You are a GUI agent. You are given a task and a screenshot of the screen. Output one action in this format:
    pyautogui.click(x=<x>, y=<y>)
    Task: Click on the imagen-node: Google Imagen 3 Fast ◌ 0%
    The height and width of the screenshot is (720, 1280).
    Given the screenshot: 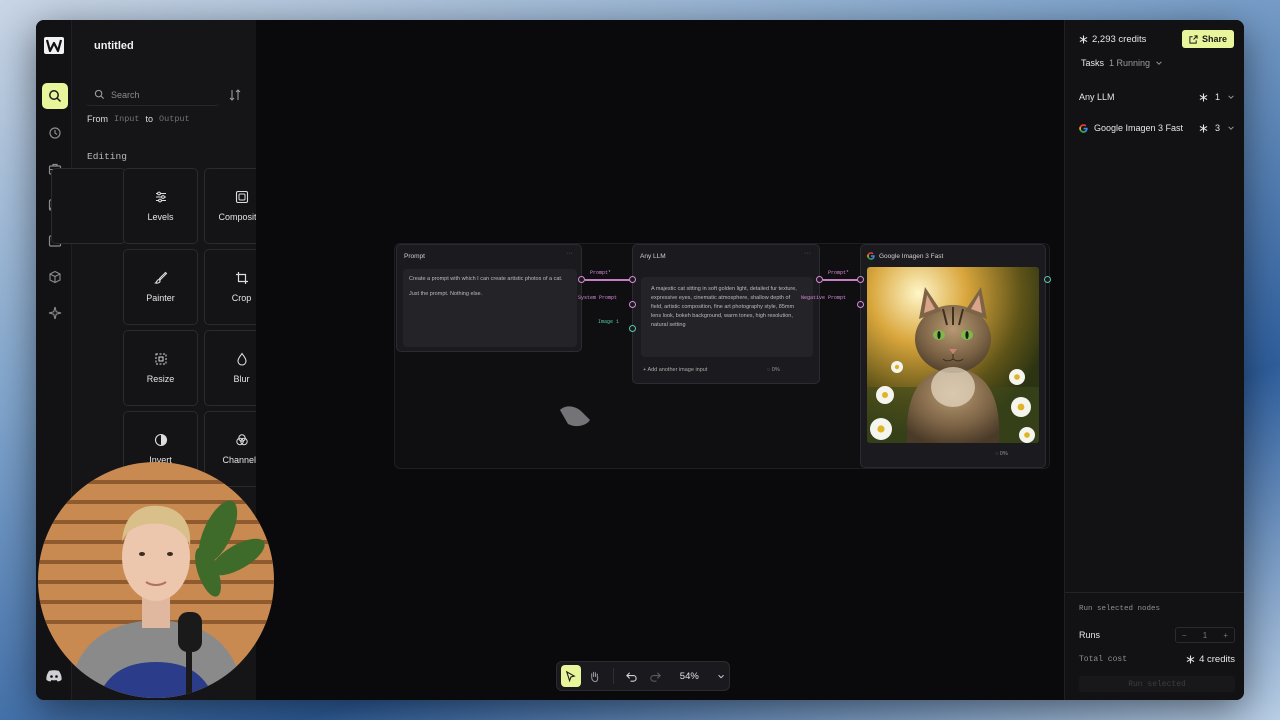 What is the action you would take?
    pyautogui.click(x=953, y=356)
    